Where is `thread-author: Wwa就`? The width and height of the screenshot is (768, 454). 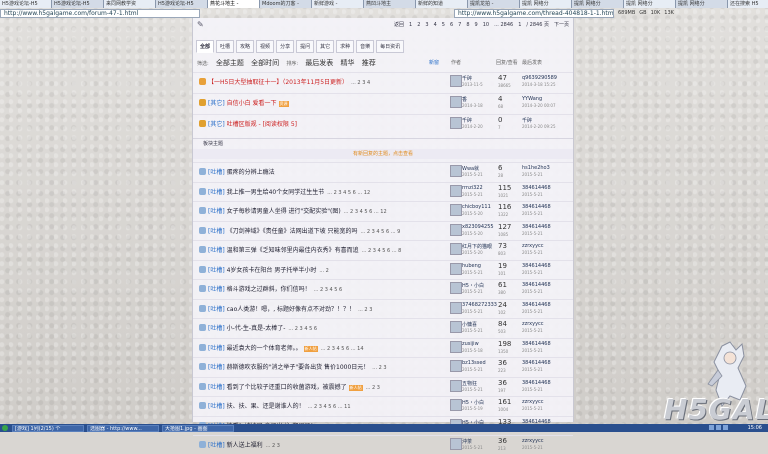
thread-author: Wwa就 is located at coordinates (470, 168).